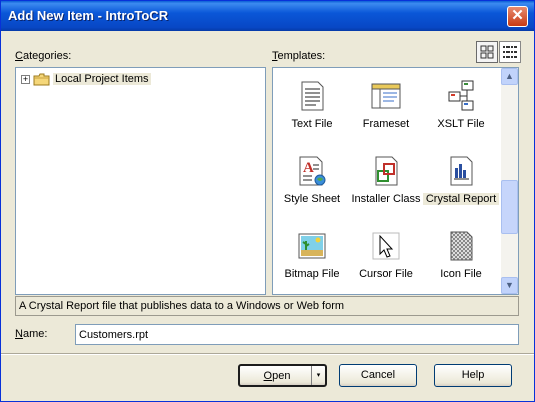  I want to click on template-xslt-file: XSLT File, so click(461, 105).